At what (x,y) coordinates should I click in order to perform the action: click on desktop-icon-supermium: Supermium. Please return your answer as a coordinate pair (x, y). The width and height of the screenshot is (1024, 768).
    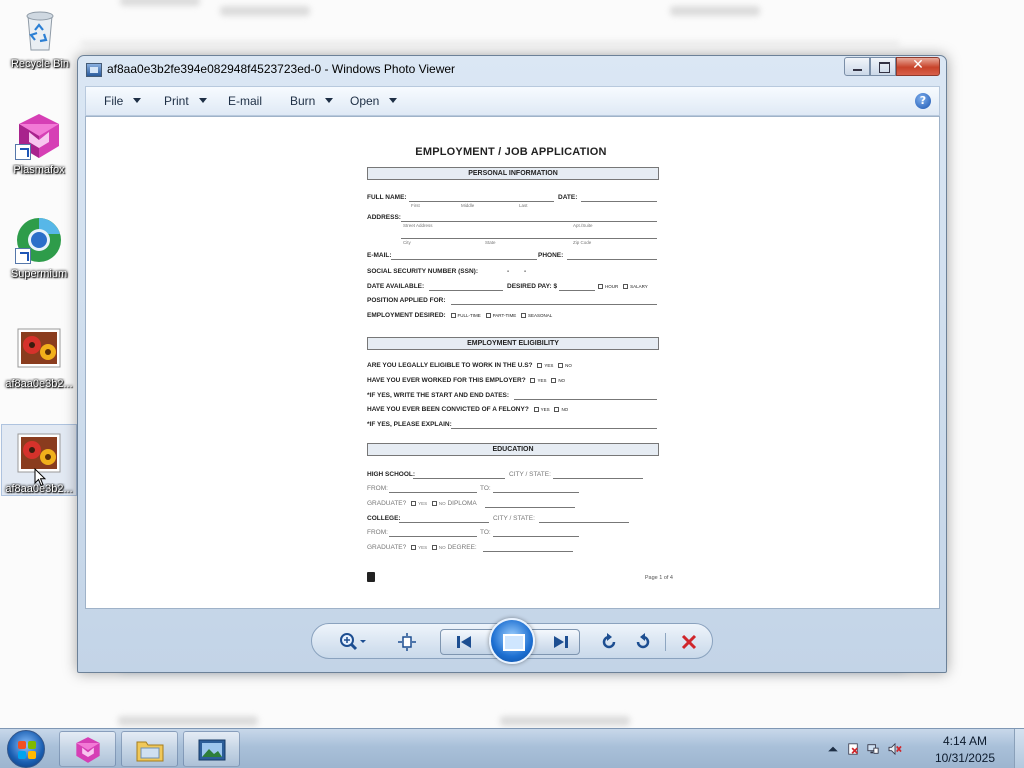
    Looking at the image, I should click on (39, 248).